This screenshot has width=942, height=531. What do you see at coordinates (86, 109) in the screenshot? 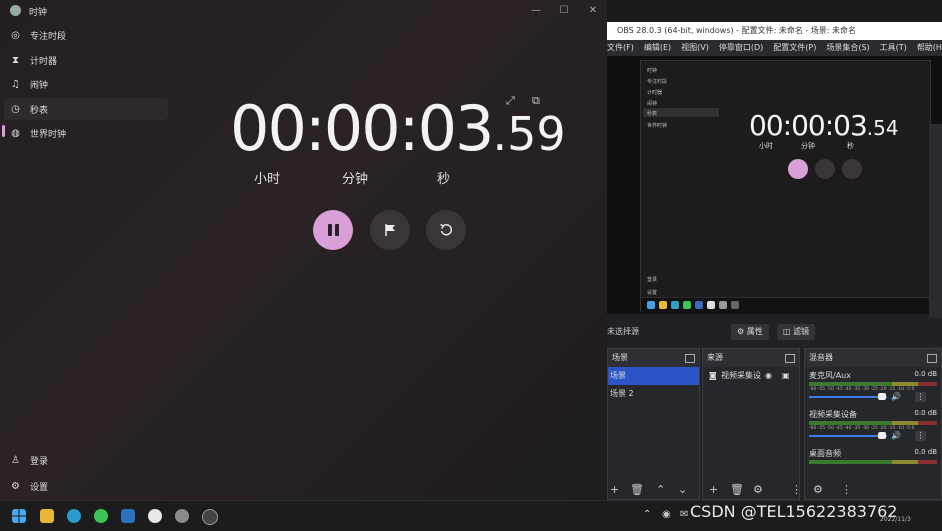
I see `nav-item-stopwatch: ◷ 秒表` at bounding box center [86, 109].